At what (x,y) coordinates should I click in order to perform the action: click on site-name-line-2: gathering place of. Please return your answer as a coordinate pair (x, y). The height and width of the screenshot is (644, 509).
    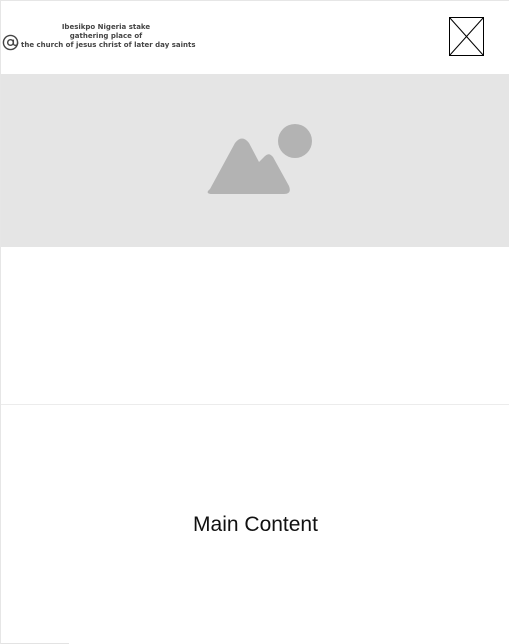
    Looking at the image, I should click on (106, 36).